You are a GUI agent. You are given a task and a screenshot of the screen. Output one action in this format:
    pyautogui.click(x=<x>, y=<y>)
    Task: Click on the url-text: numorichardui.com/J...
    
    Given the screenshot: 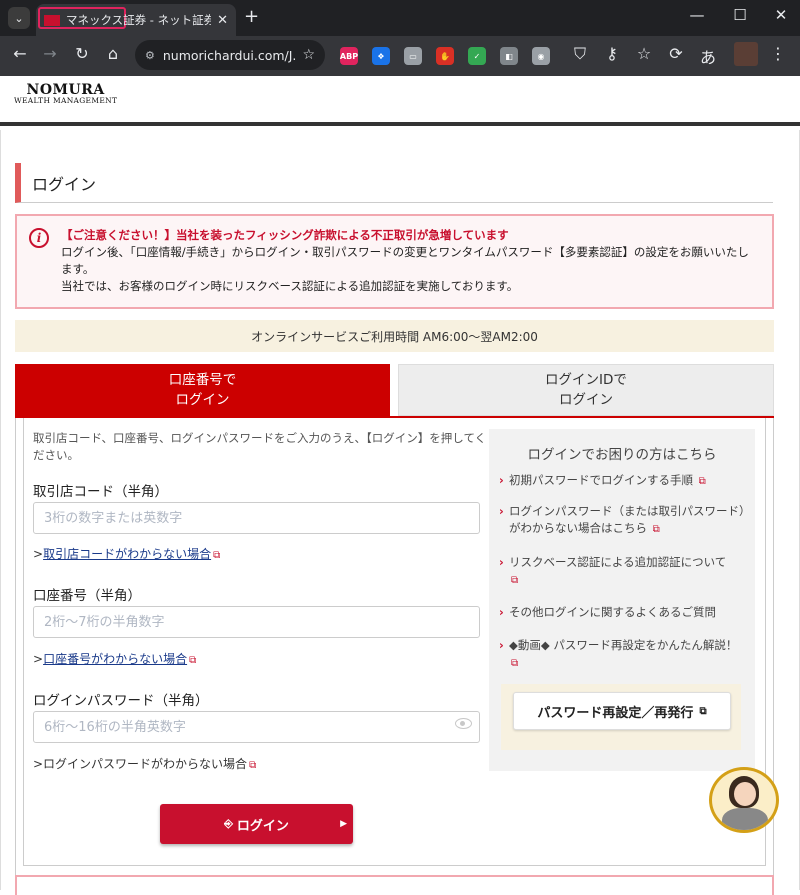 What is the action you would take?
    pyautogui.click(x=229, y=55)
    